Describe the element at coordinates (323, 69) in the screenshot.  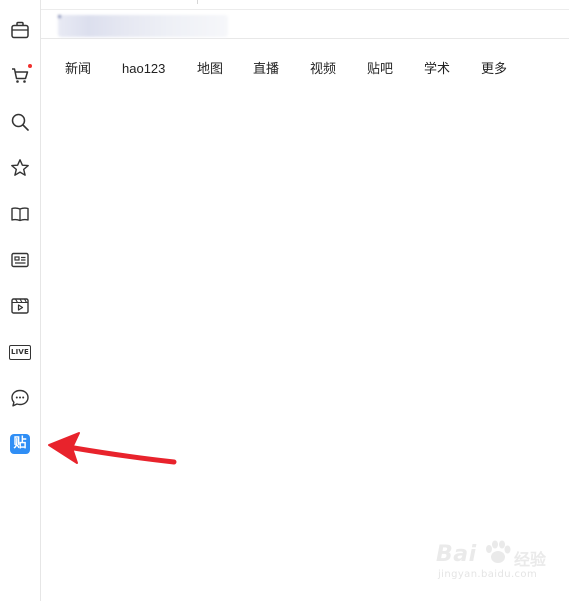
I see `nav-link-video: 视频` at that location.